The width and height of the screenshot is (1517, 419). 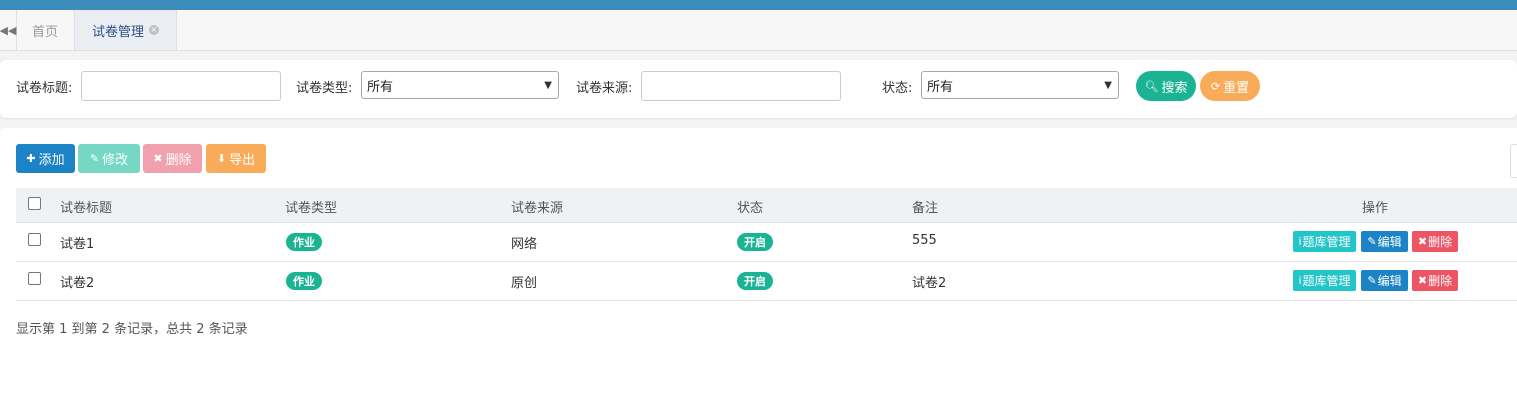 What do you see at coordinates (242, 160) in the screenshot?
I see `export-button-label: 导出` at bounding box center [242, 160].